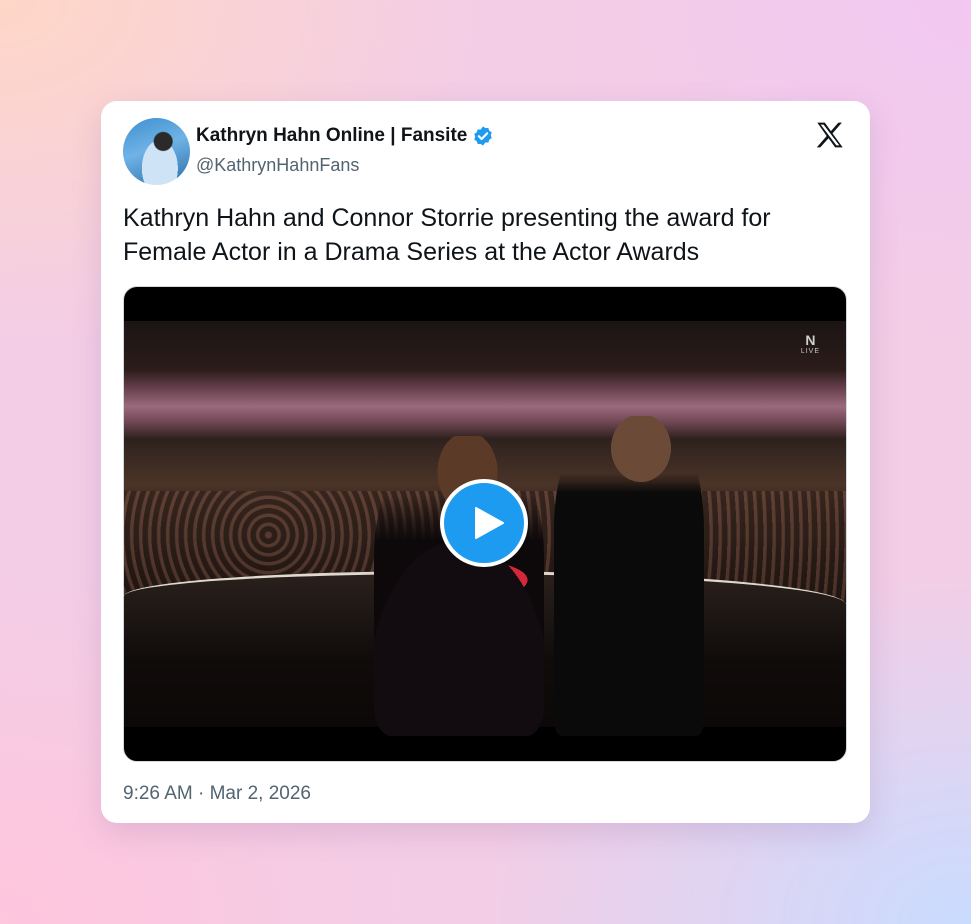 This screenshot has width=971, height=924. I want to click on x-logo-icon, so click(830, 136).